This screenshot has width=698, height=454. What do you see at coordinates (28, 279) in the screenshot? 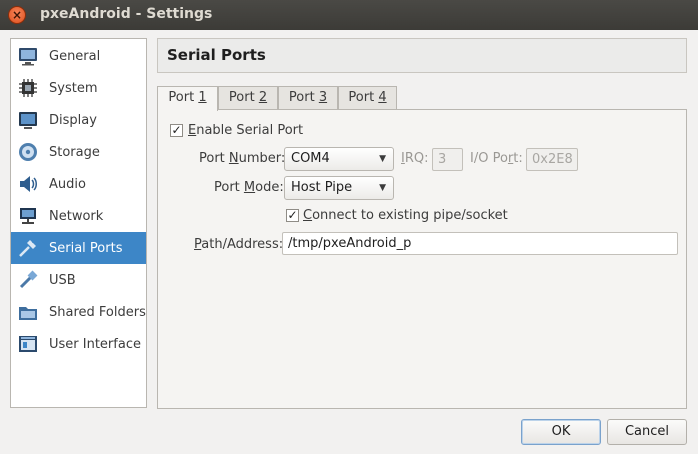
I see `usb-icon` at bounding box center [28, 279].